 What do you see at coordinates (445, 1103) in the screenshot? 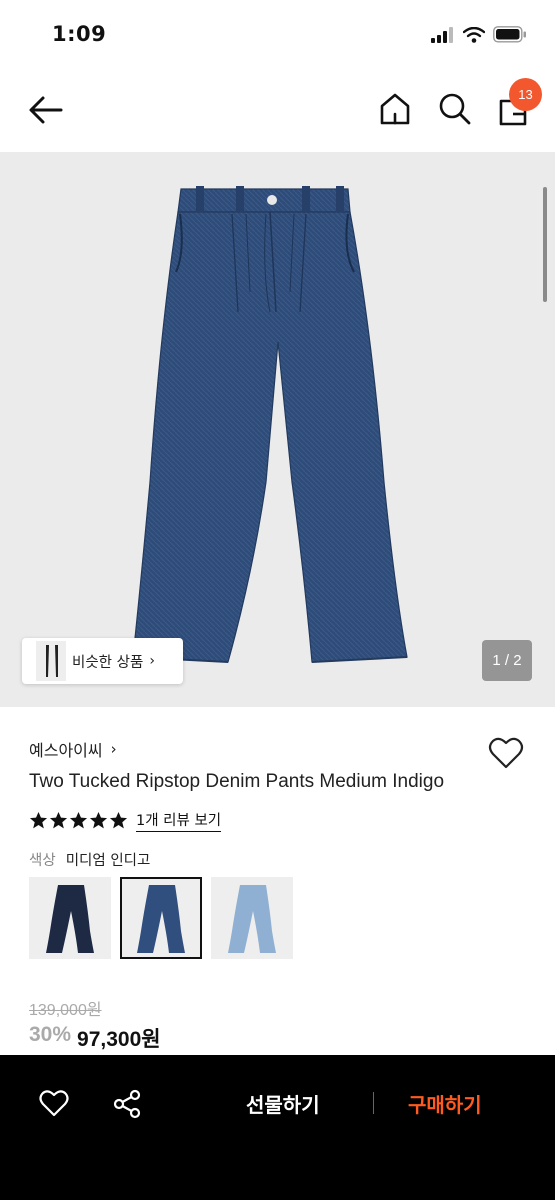
I see `buy-button: 구매하기` at bounding box center [445, 1103].